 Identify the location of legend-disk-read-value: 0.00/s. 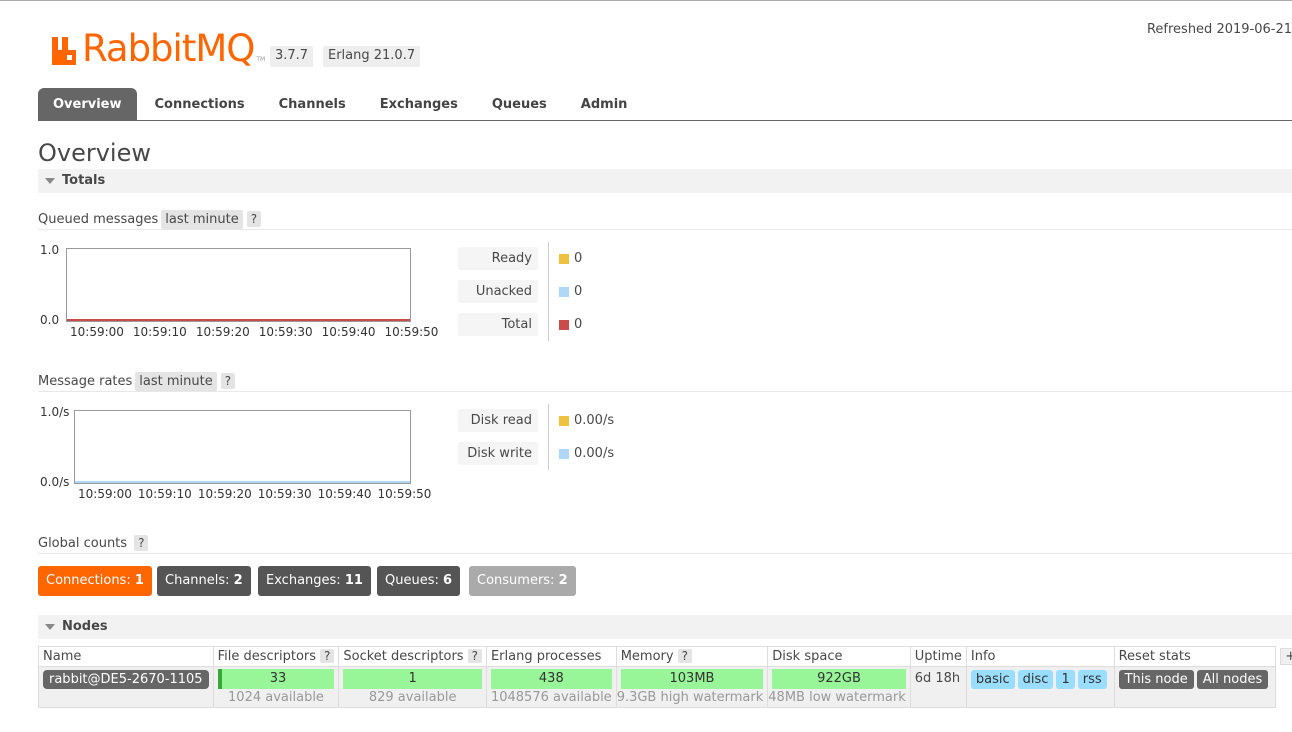
(594, 420).